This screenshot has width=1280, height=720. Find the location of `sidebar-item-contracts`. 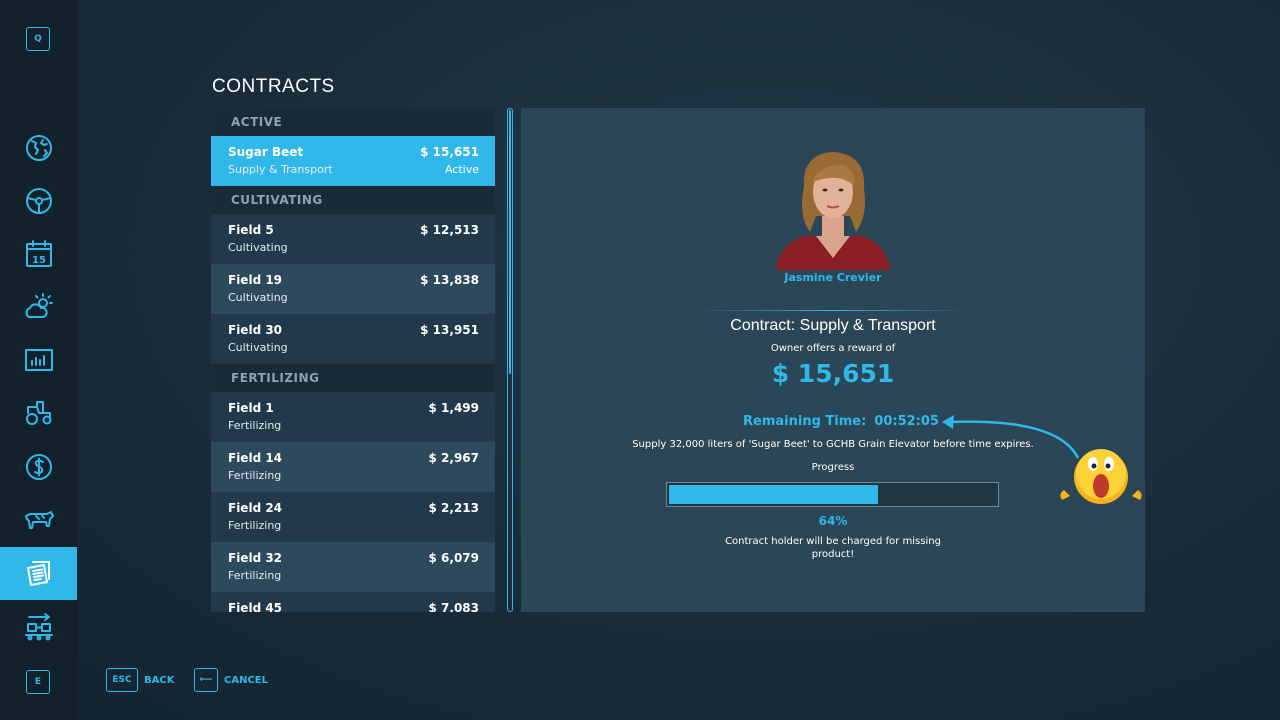

sidebar-item-contracts is located at coordinates (38, 573).